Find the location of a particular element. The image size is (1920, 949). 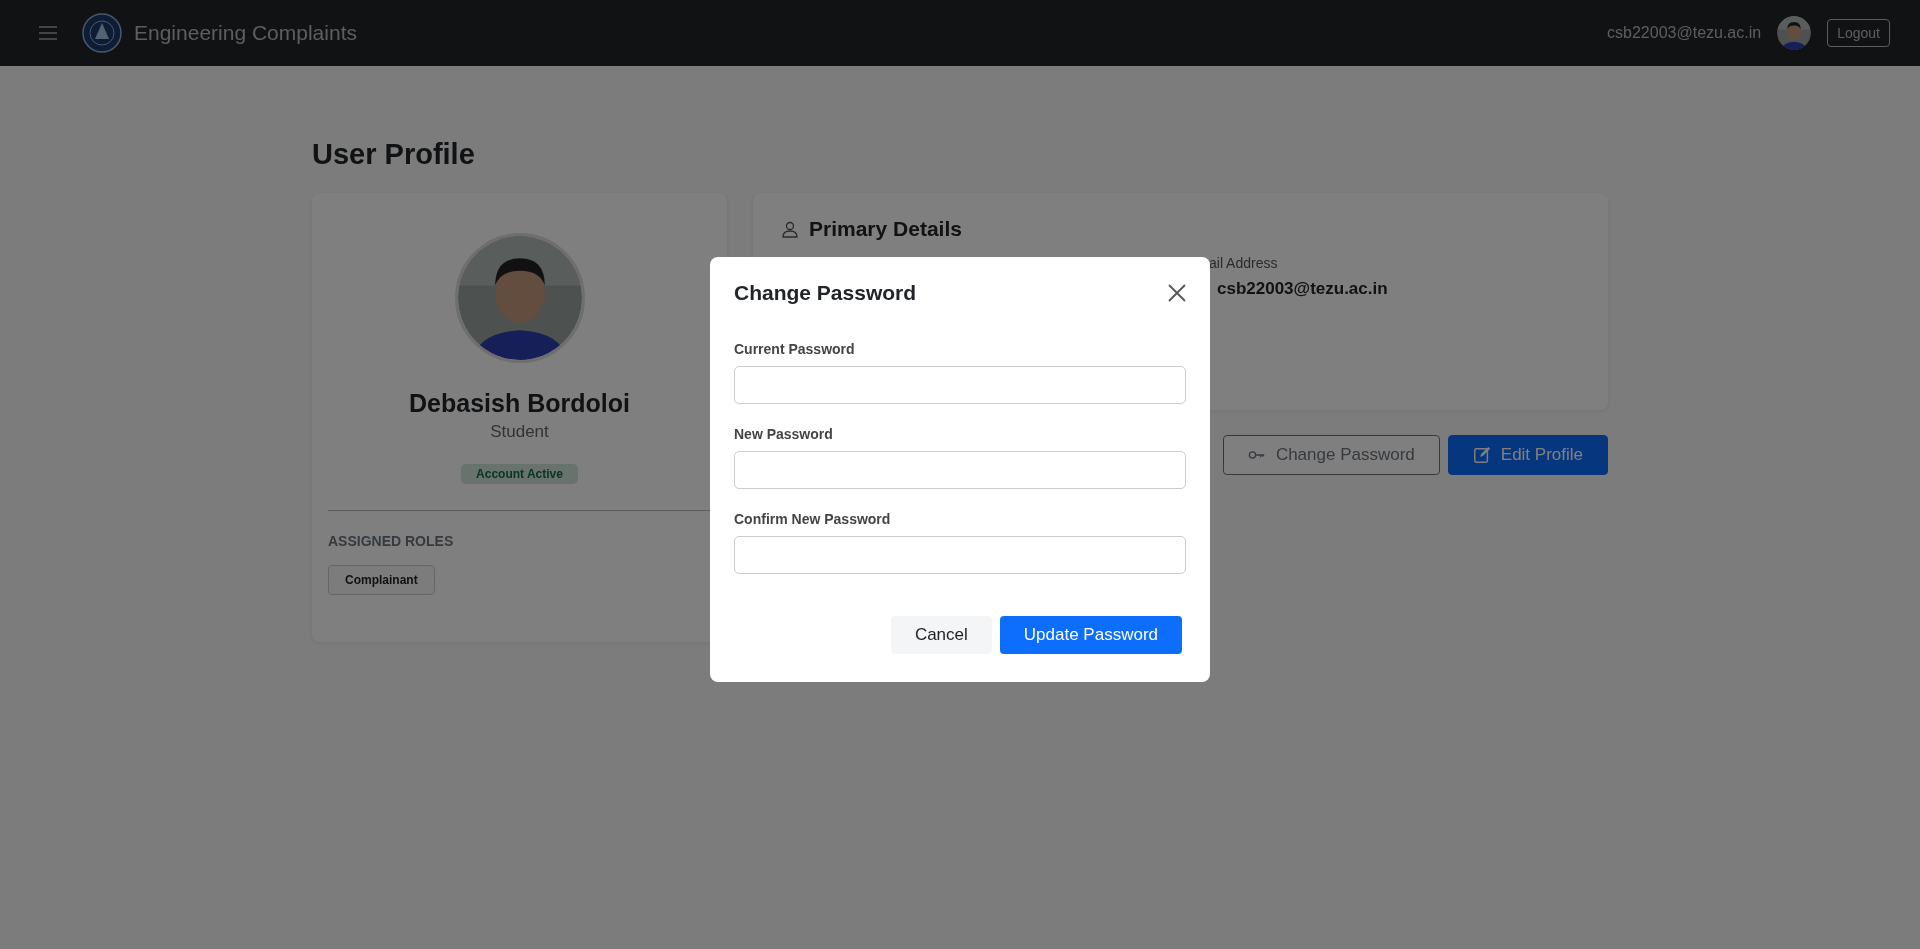

role-badge: Complainant is located at coordinates (381, 580).